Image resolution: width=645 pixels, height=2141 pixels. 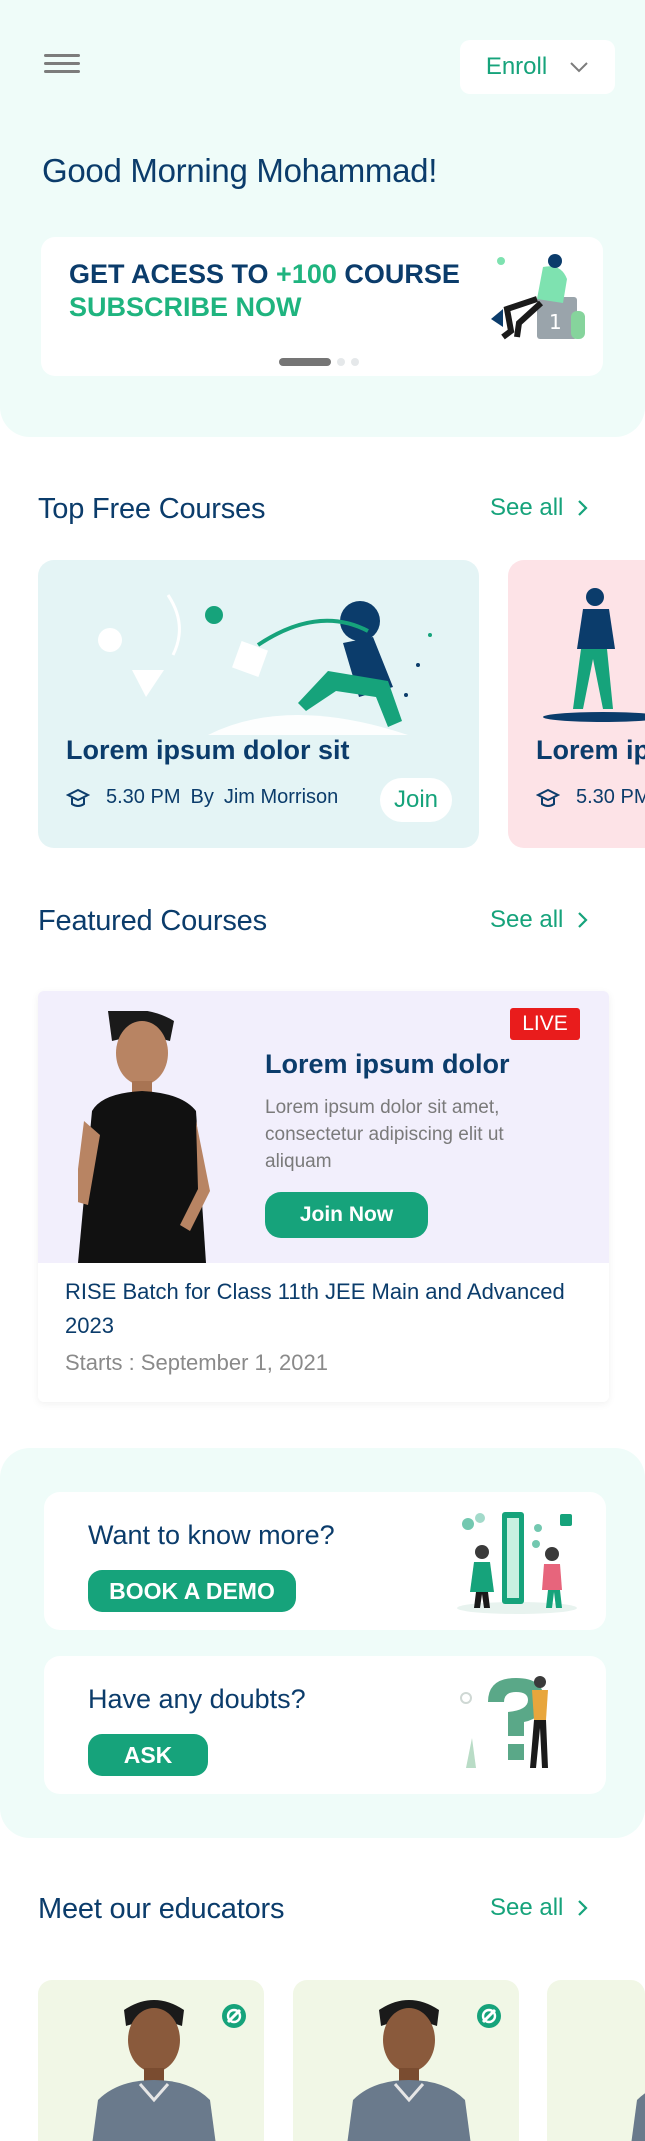 I want to click on join-button: Join, so click(x=416, y=800).